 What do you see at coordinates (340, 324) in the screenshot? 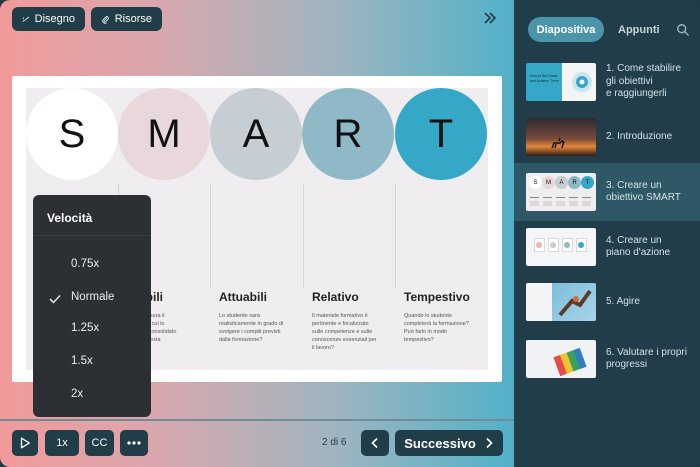
I see `column-description-line: pertinente e focalizzato` at bounding box center [340, 324].